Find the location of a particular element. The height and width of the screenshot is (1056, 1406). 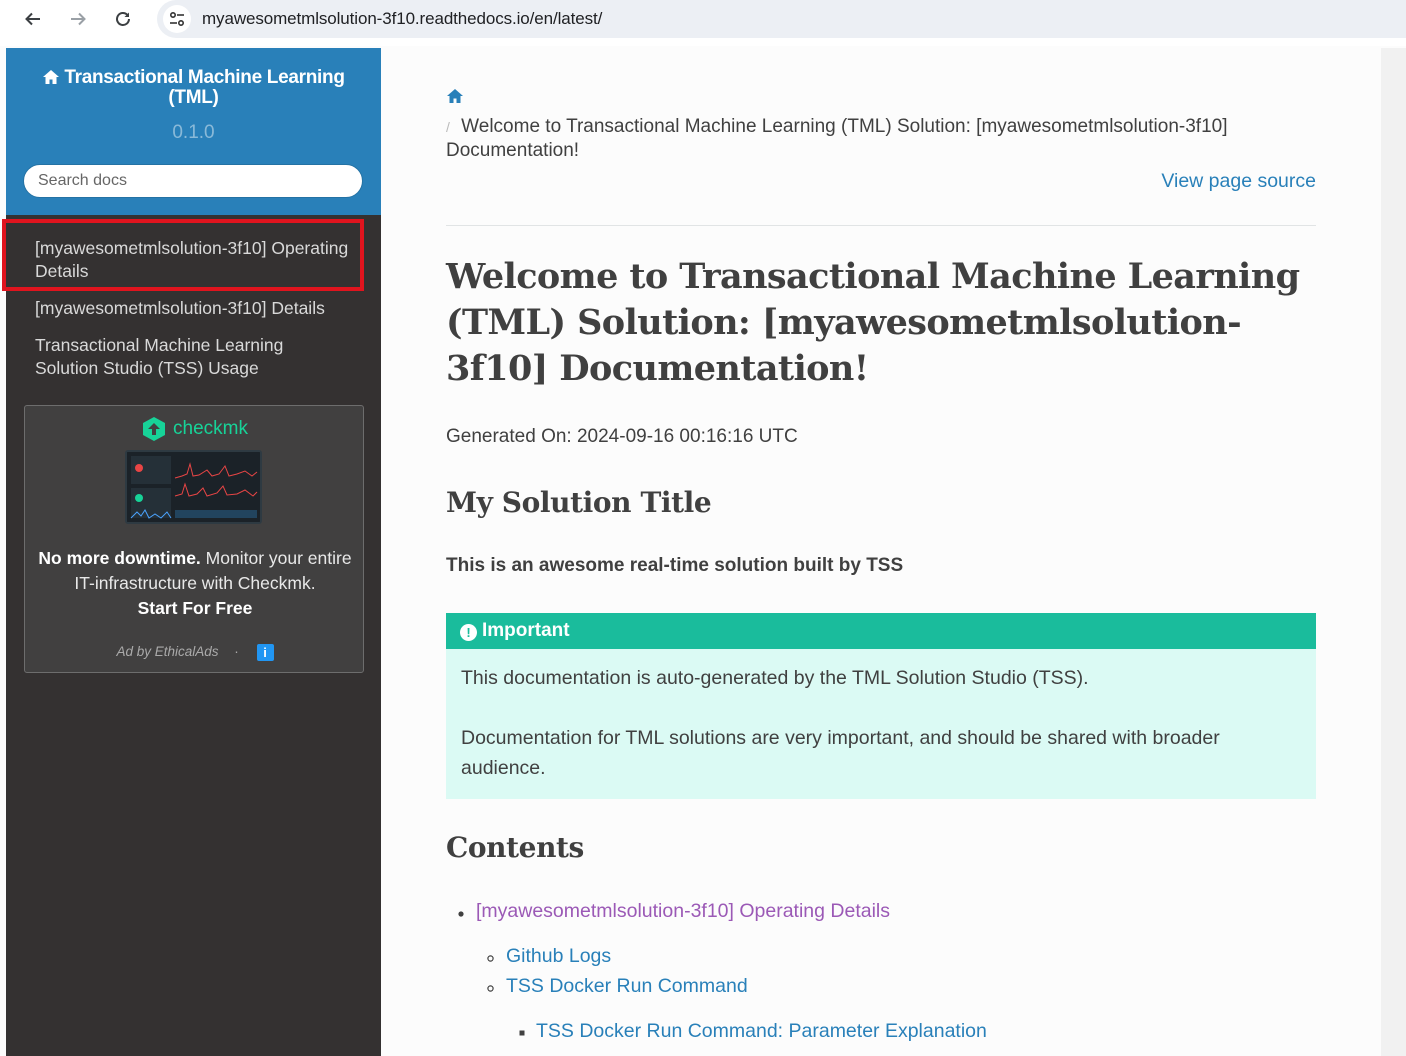

breadcrumb-home-icon is located at coordinates (455, 98).